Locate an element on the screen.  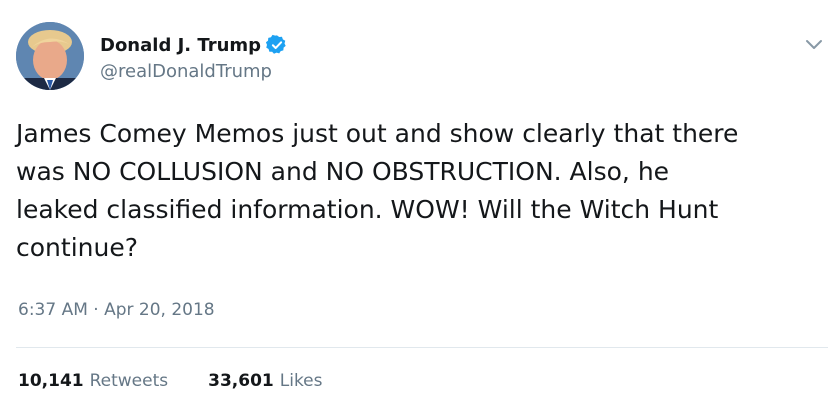
likes-count: 33,601 is located at coordinates (241, 381).